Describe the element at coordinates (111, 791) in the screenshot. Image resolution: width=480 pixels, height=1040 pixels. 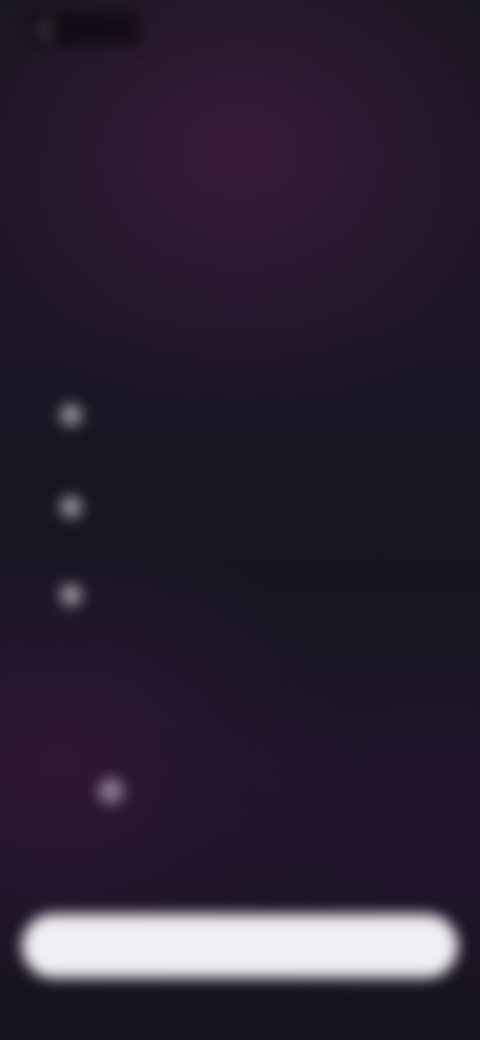
I see `consent-checkbox` at that location.